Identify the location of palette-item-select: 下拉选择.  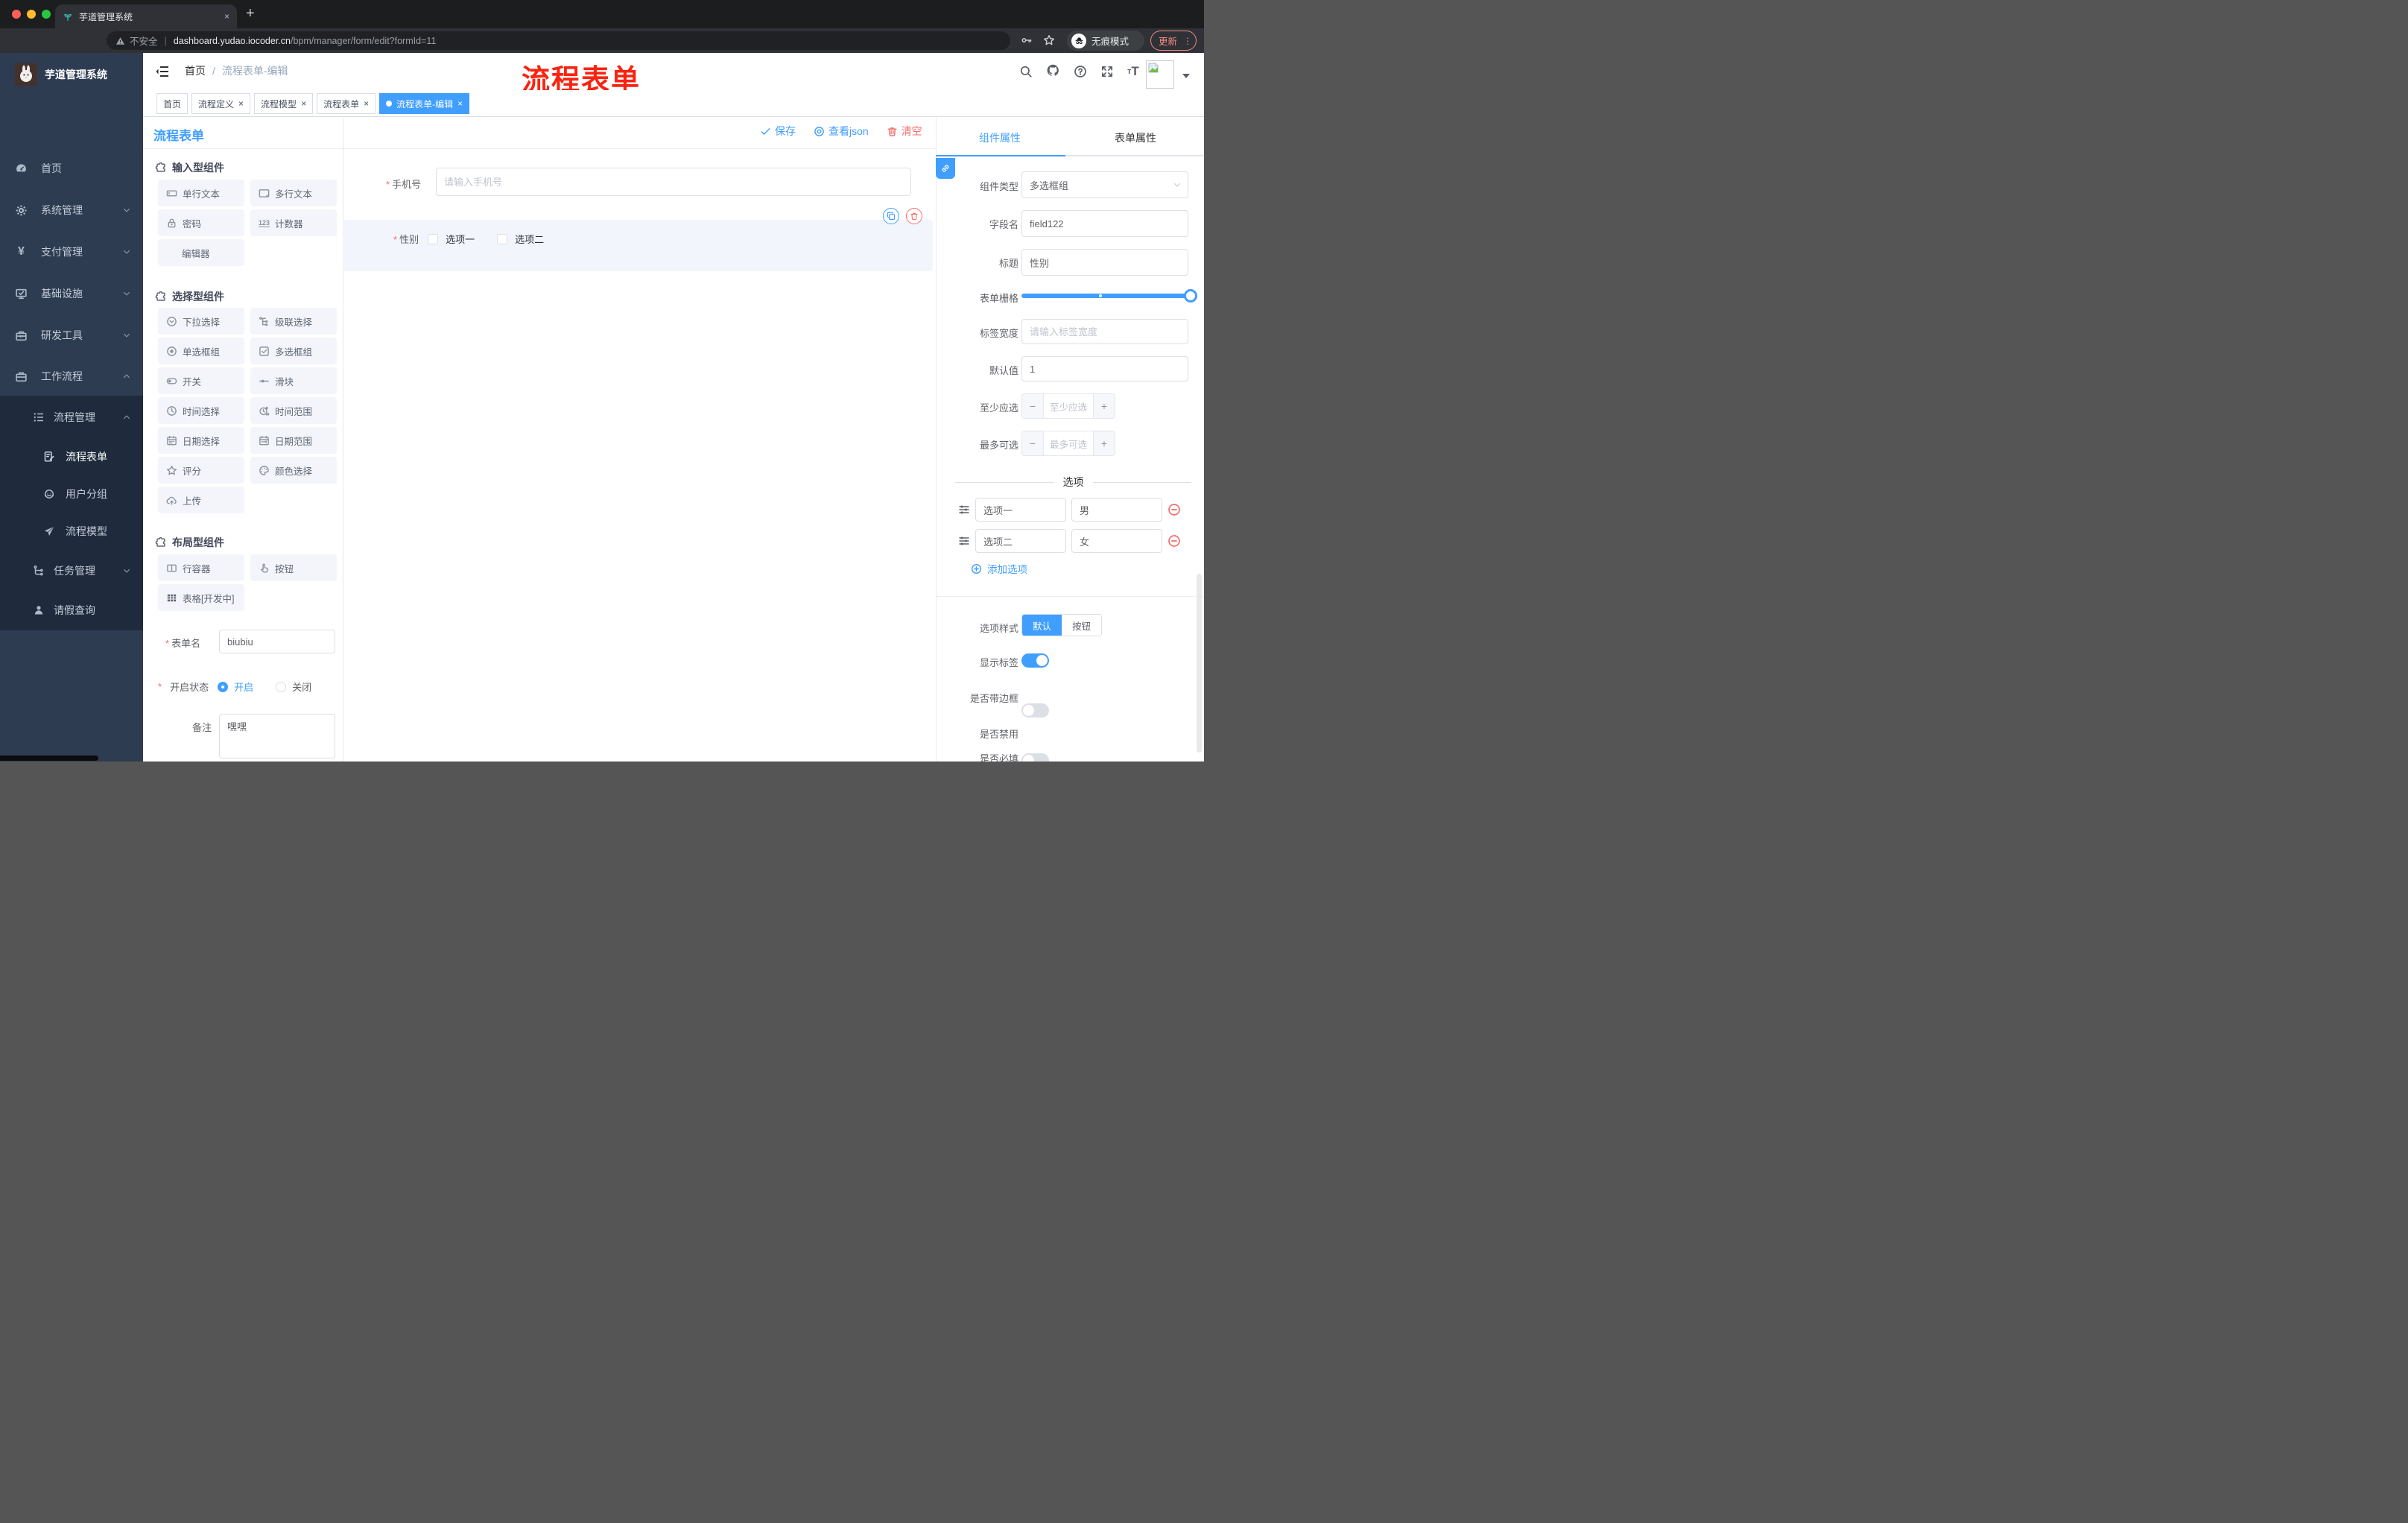
(201, 321).